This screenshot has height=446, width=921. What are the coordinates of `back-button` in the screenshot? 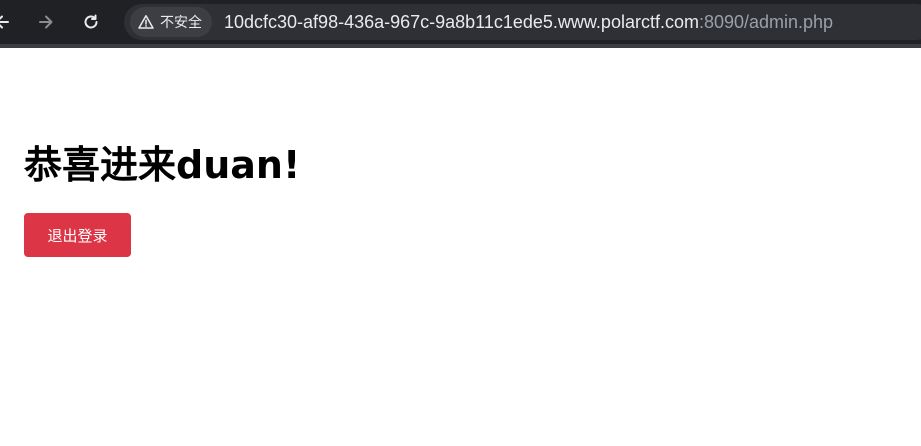 It's located at (9, 22).